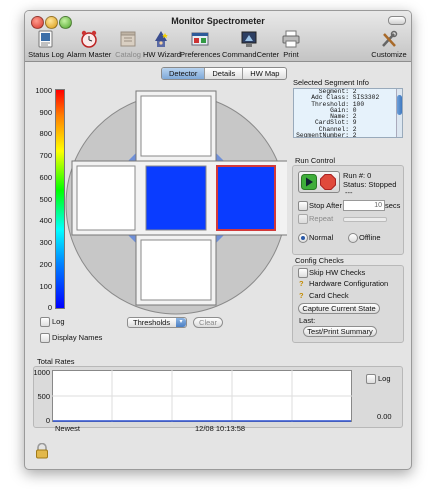 Image resolution: width=433 pixels, height=496 pixels. I want to click on rates-y-tick: 0, so click(47, 420).